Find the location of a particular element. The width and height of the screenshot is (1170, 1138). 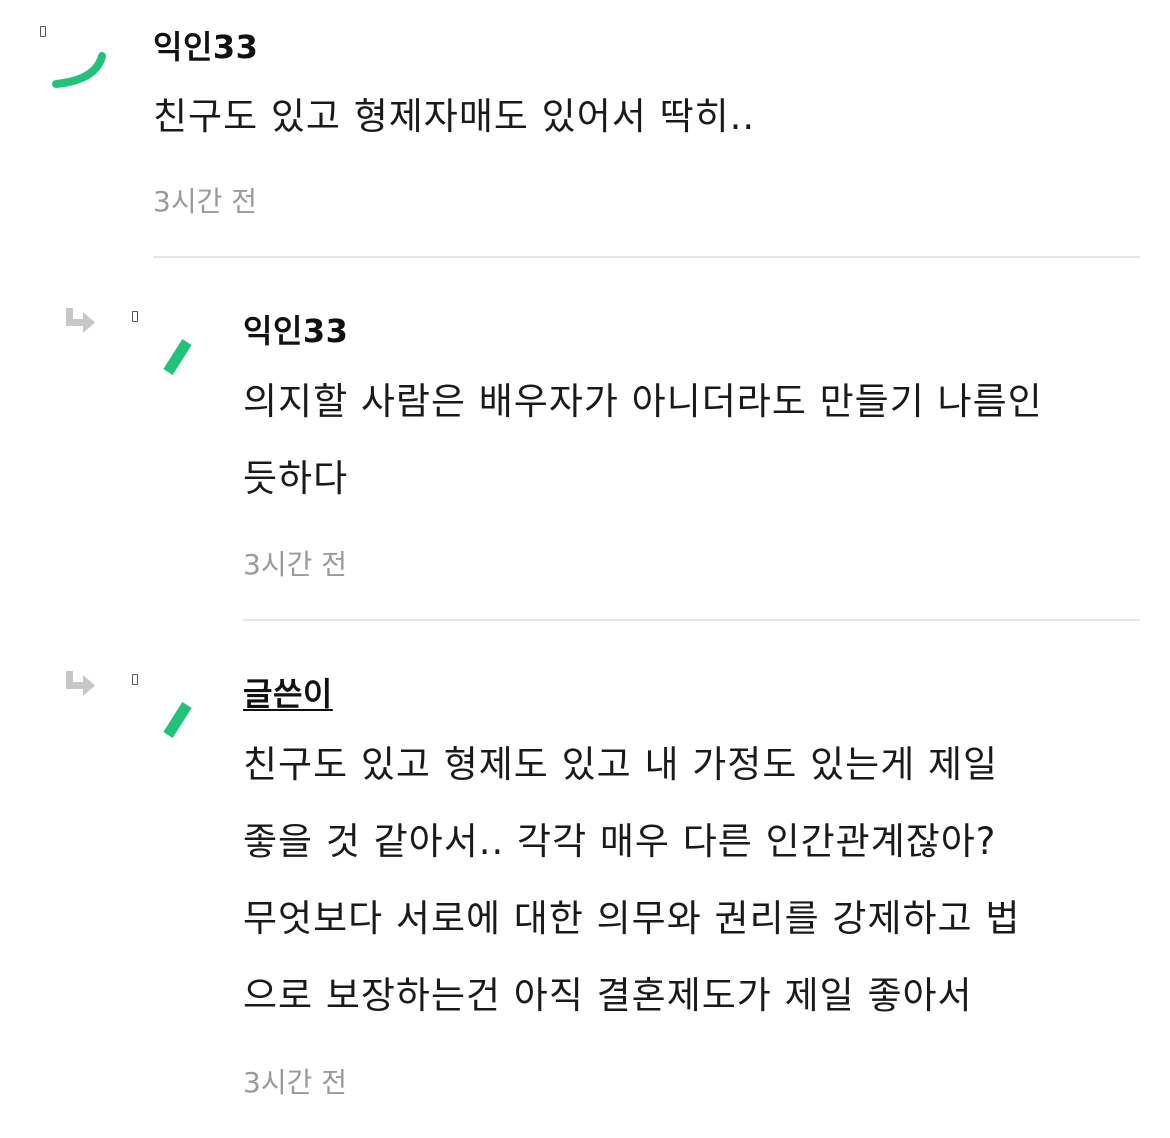

comment-author-writer: 글쓴이 is located at coordinates (288, 692).